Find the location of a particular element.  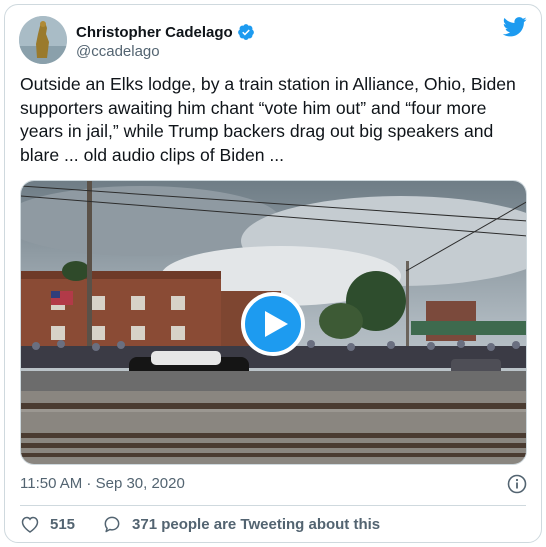

twitter-bird-icon is located at coordinates (514, 27).